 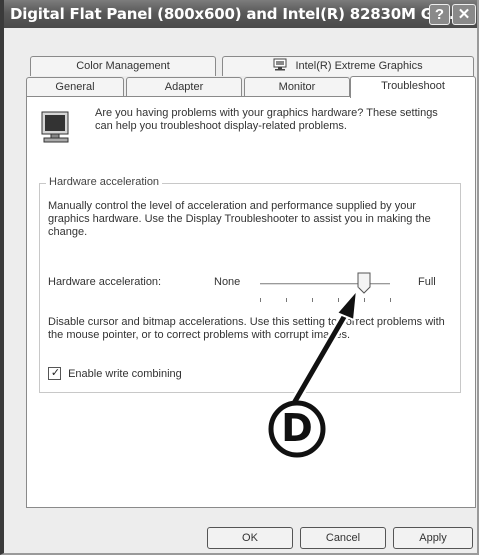 What do you see at coordinates (433, 538) in the screenshot?
I see `apply-button: Apply` at bounding box center [433, 538].